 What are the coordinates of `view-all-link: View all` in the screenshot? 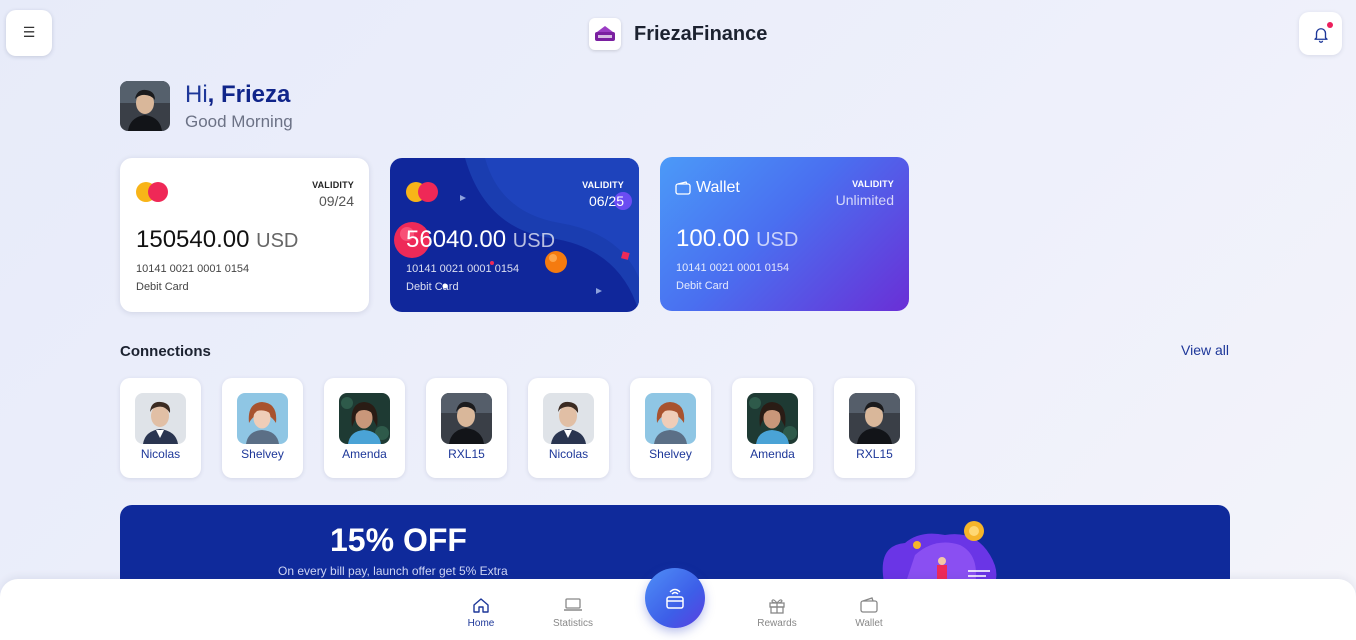 It's located at (1205, 350).